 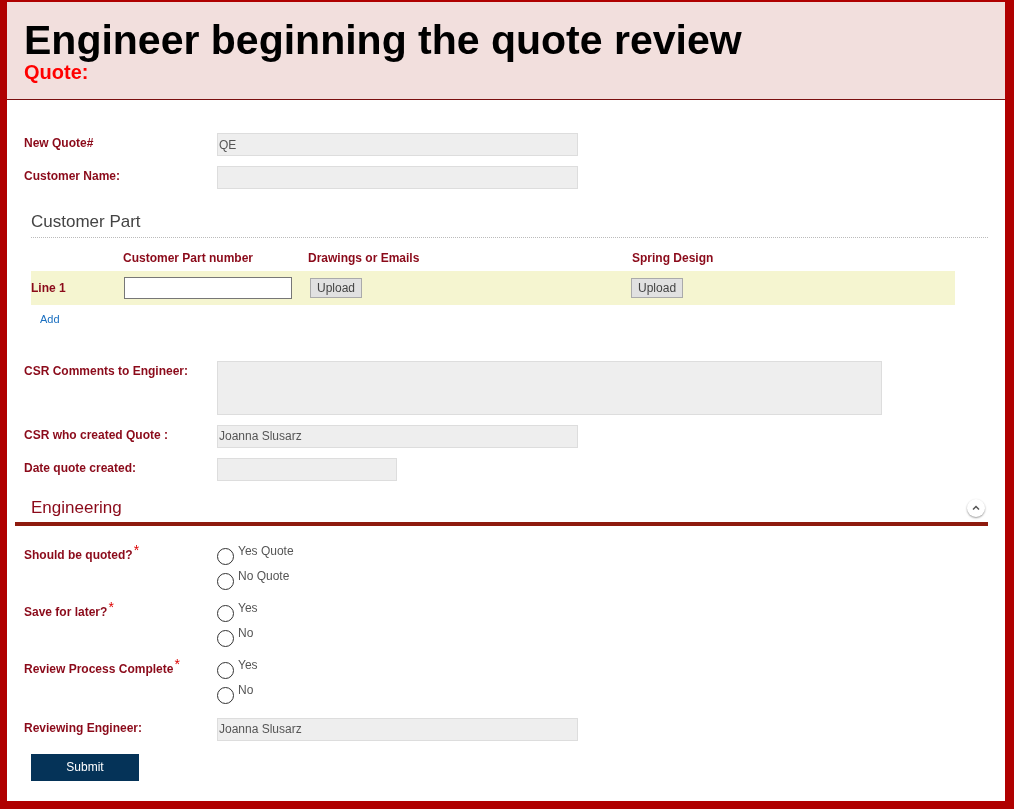 What do you see at coordinates (99, 669) in the screenshot?
I see `question-label: Review Process Complete` at bounding box center [99, 669].